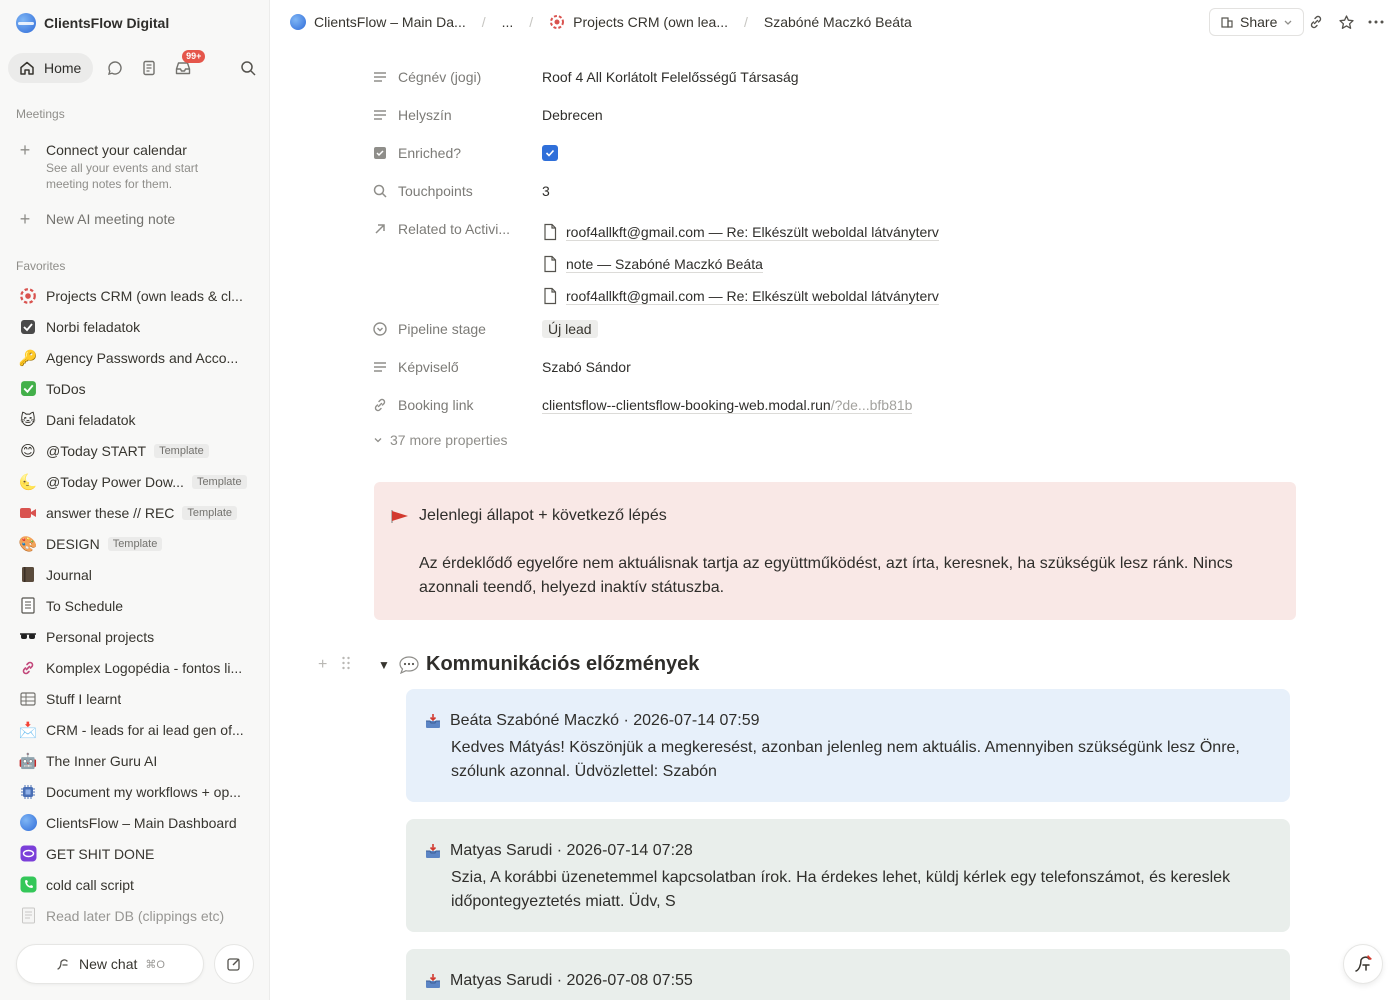 The width and height of the screenshot is (1400, 1000). Describe the element at coordinates (346, 665) in the screenshot. I see `drag-handle-icon` at that location.